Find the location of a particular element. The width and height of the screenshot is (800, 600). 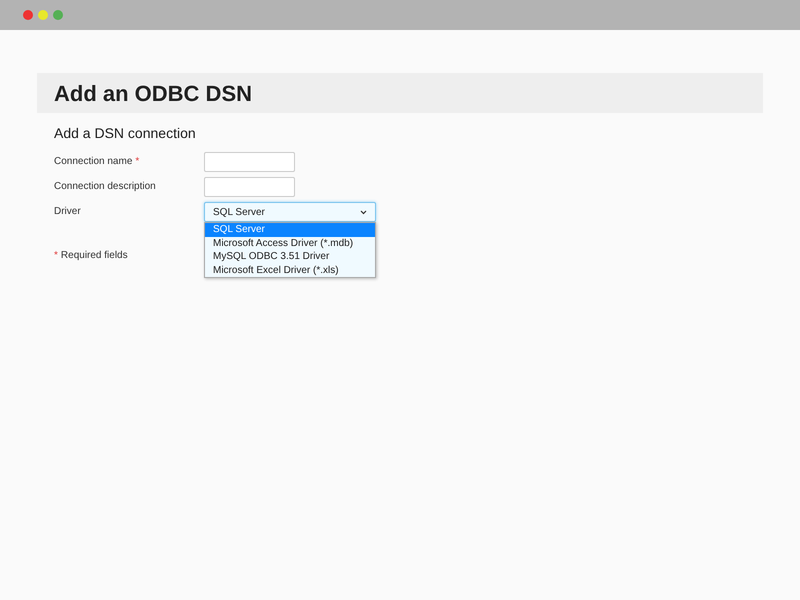

field-label: Connection name is located at coordinates (93, 162).